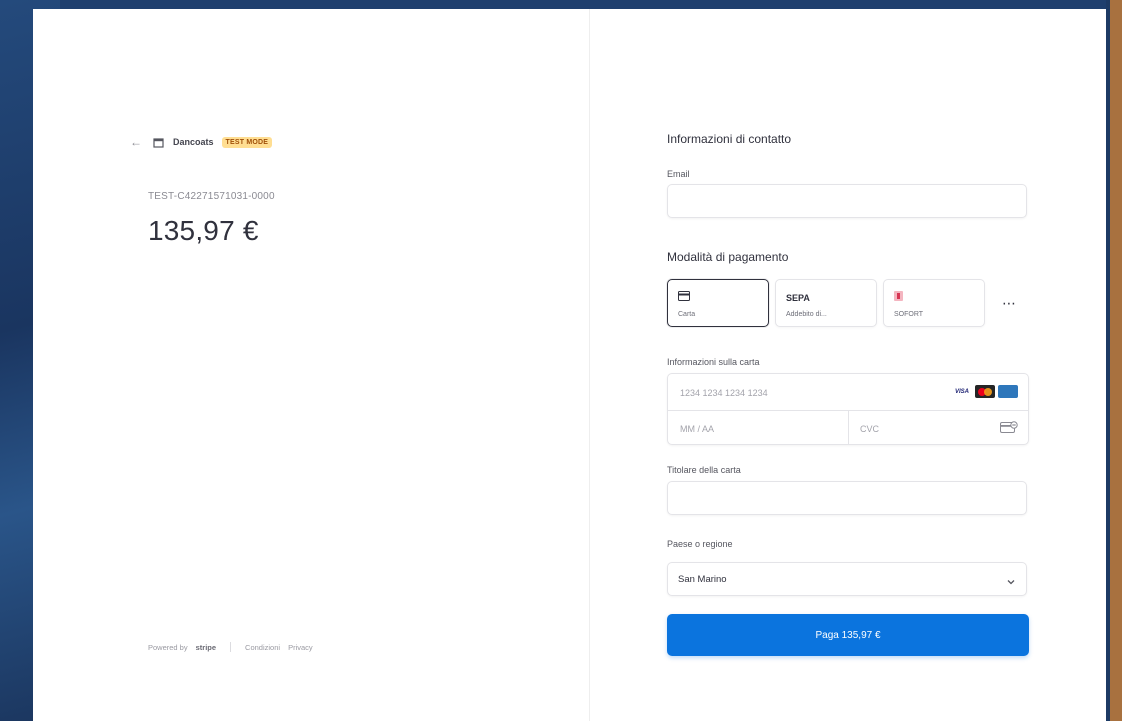 This screenshot has width=1122, height=721. I want to click on visa-icon: VISA, so click(961, 391).